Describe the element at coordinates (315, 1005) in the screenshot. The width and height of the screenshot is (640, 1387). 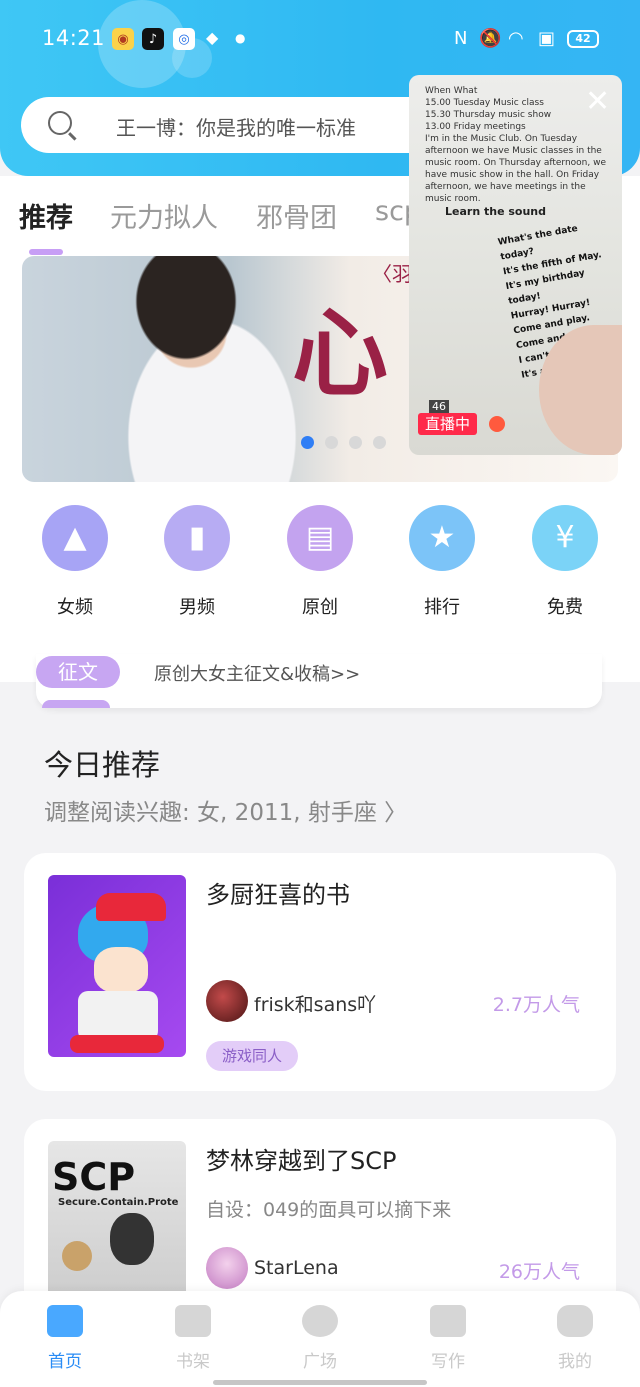
I see `book-author: frisk和sans吖` at that location.